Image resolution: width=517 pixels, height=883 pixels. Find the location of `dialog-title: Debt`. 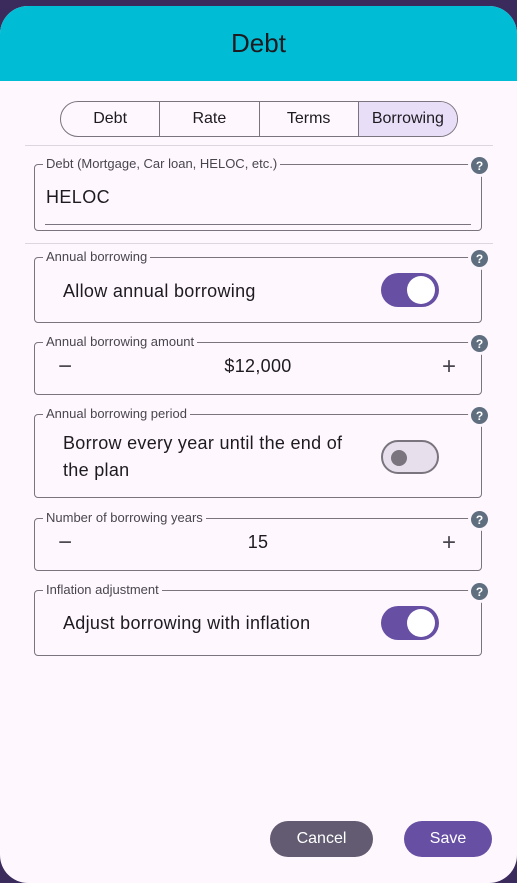

dialog-title: Debt is located at coordinates (258, 43).